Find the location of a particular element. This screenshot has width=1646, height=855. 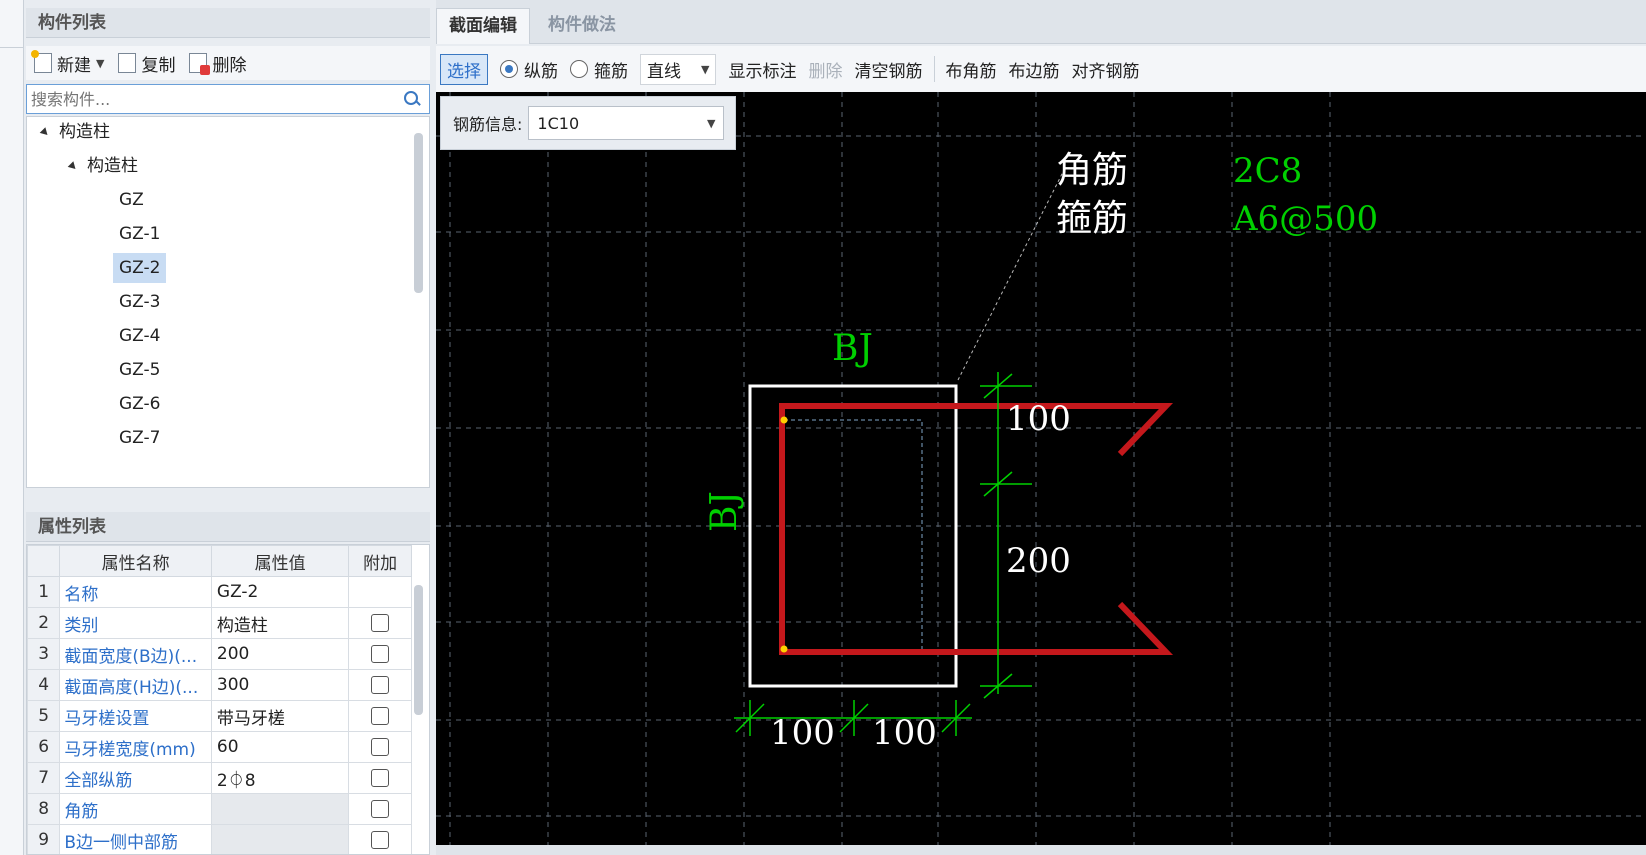

property-name: 全部纵筋 is located at coordinates (135, 778).